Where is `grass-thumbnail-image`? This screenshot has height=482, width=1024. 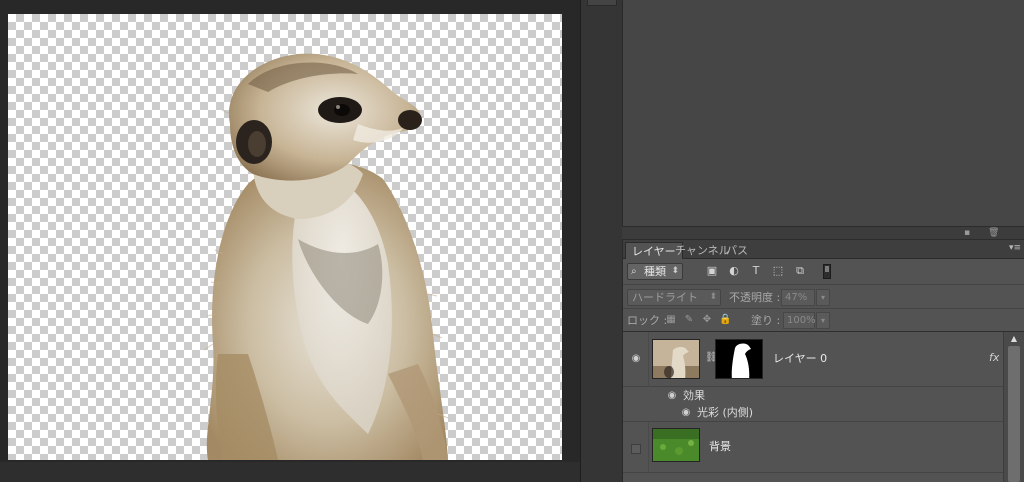 grass-thumbnail-image is located at coordinates (676, 445).